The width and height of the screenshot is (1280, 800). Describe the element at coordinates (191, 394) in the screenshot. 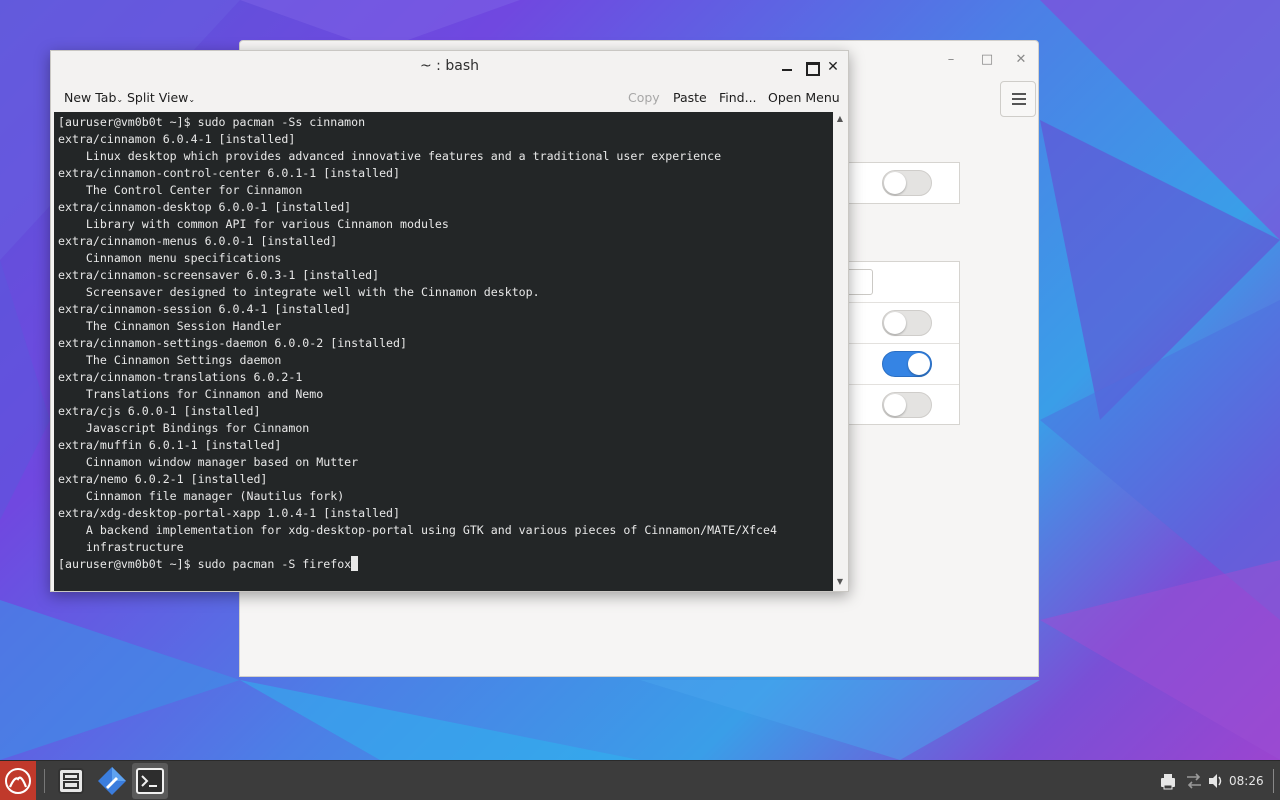

I see `terminal-line: Translations for Cinnamon and Nemo` at that location.